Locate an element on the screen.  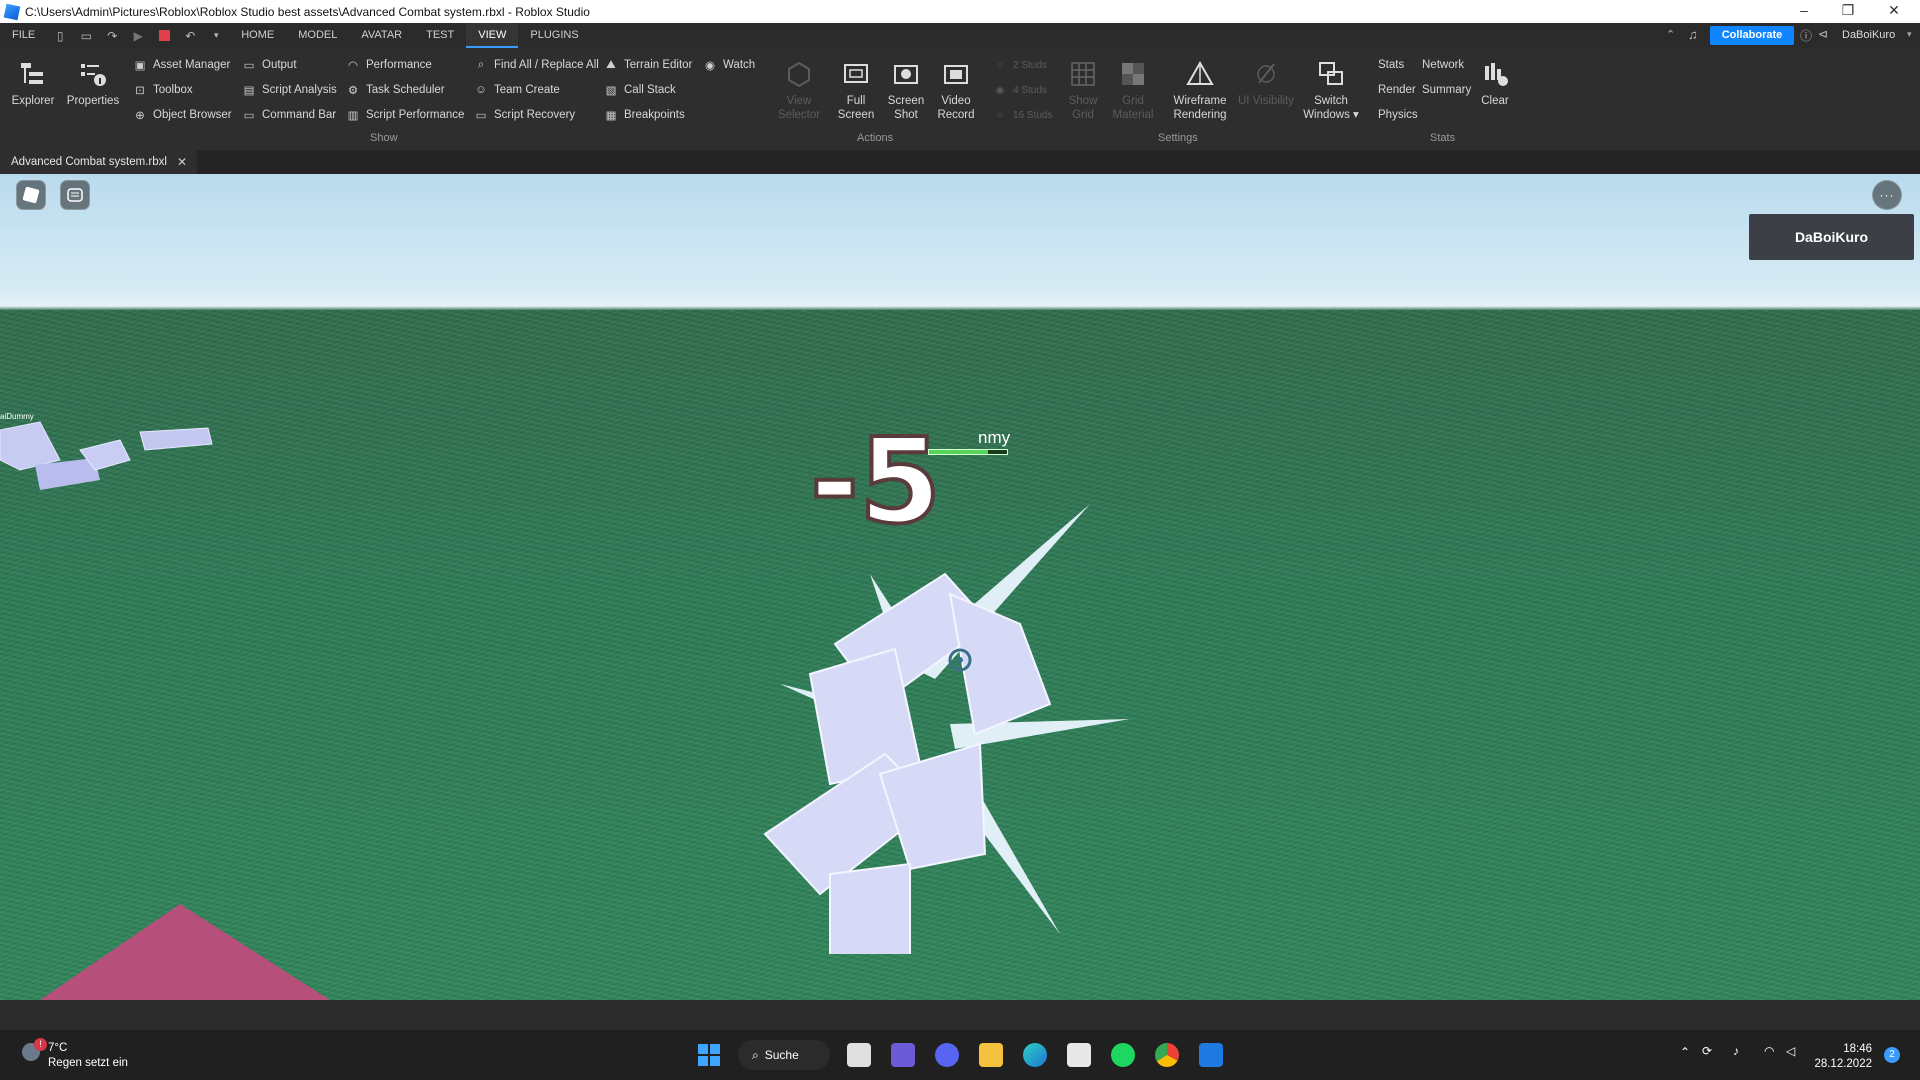
notification-bell-icon: ♫ is located at coordinates (1693, 34).